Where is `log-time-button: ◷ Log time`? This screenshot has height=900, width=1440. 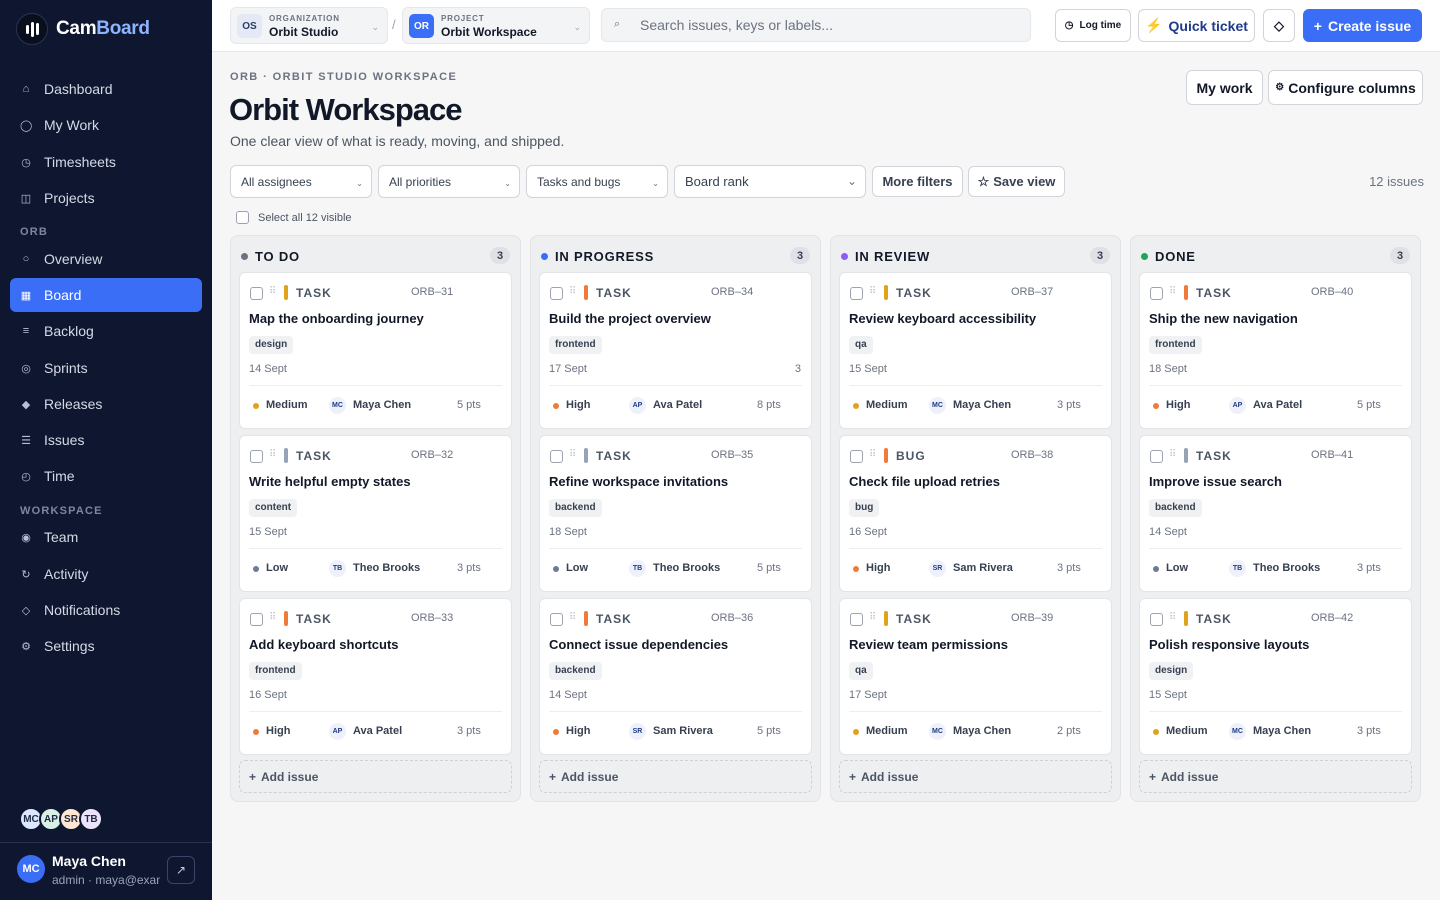 log-time-button: ◷ Log time is located at coordinates (1093, 25).